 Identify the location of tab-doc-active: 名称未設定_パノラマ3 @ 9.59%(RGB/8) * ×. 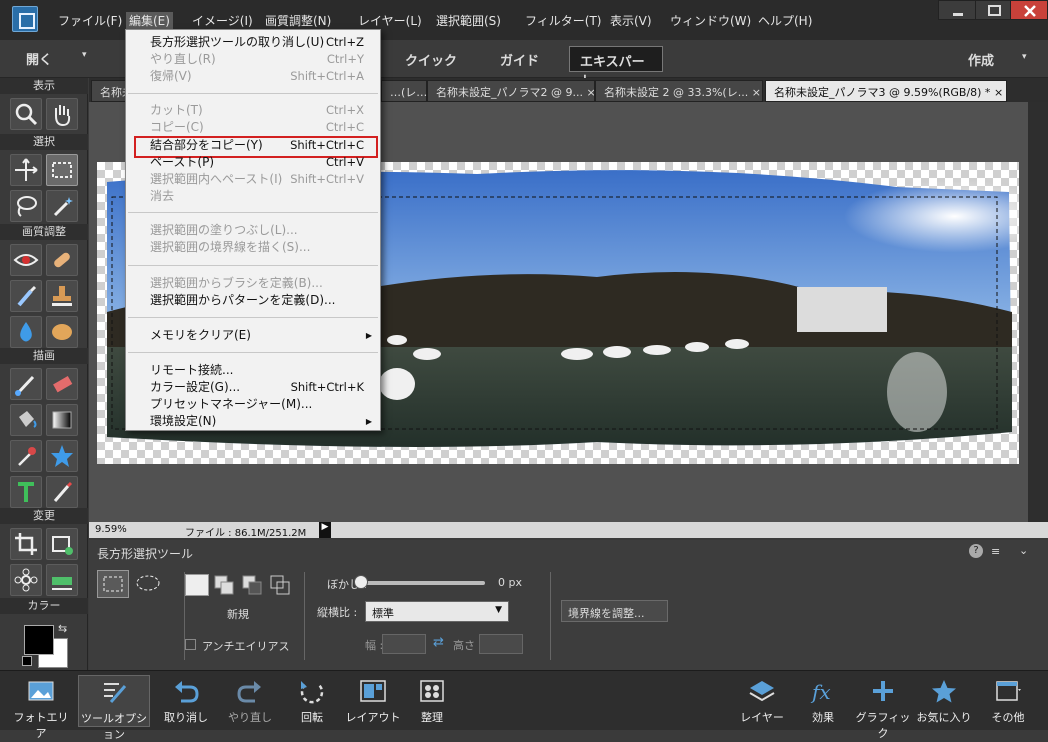
(886, 91).